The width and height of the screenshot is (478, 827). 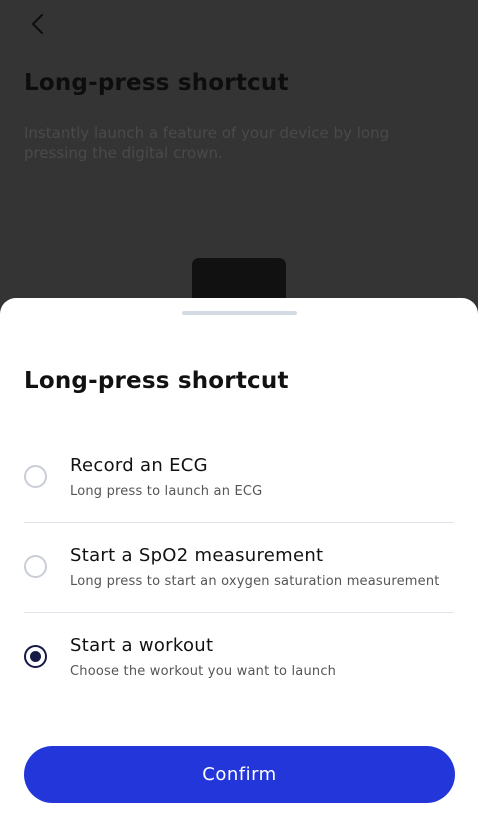 I want to click on chevron-left-icon, so click(x=38, y=26).